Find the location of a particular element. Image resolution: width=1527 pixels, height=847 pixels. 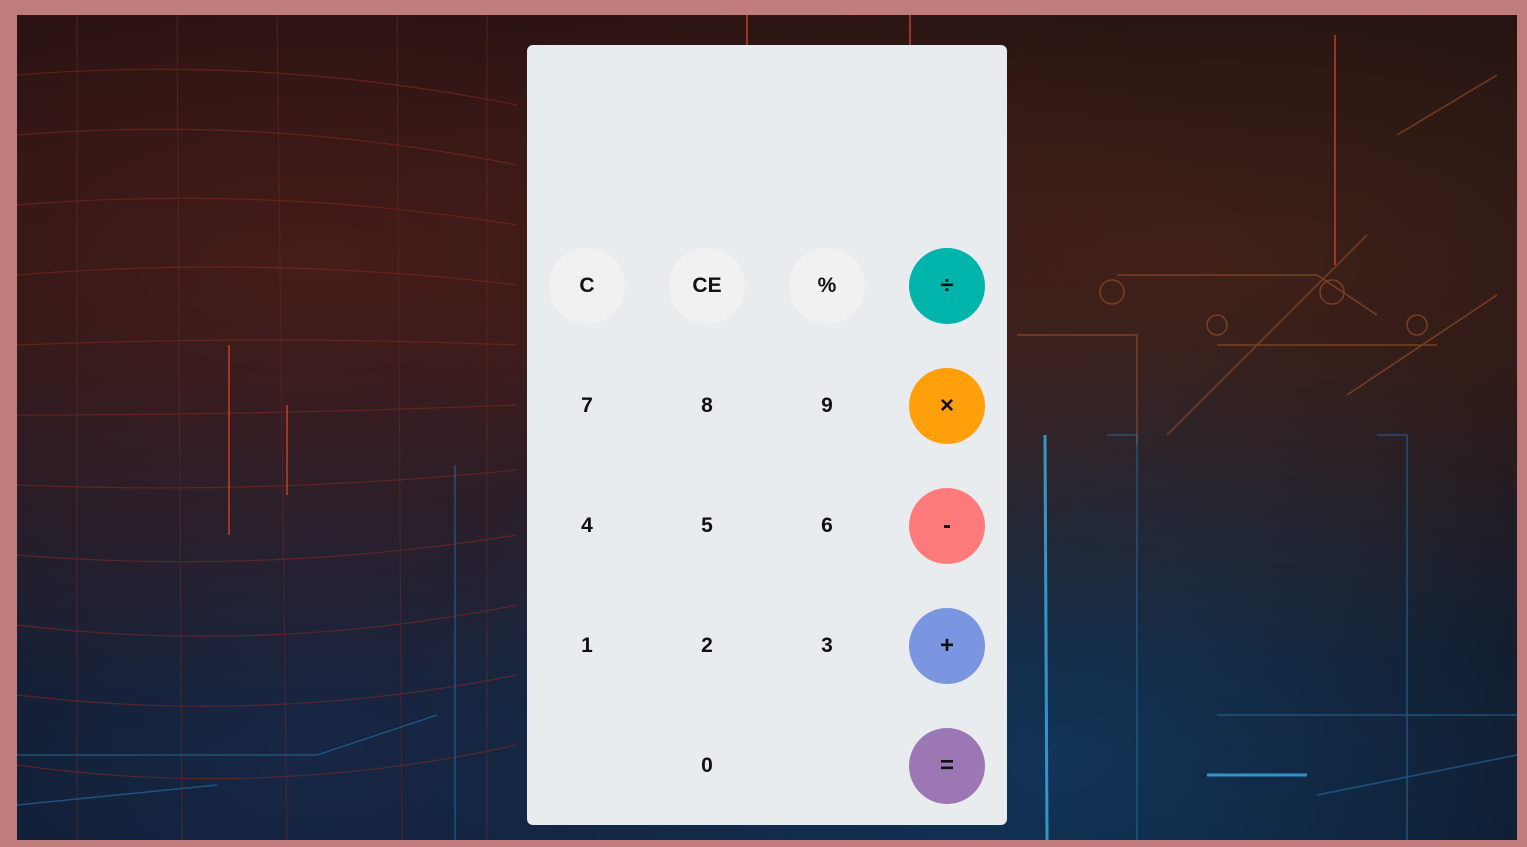

digit-5-button: 5 is located at coordinates (707, 526).